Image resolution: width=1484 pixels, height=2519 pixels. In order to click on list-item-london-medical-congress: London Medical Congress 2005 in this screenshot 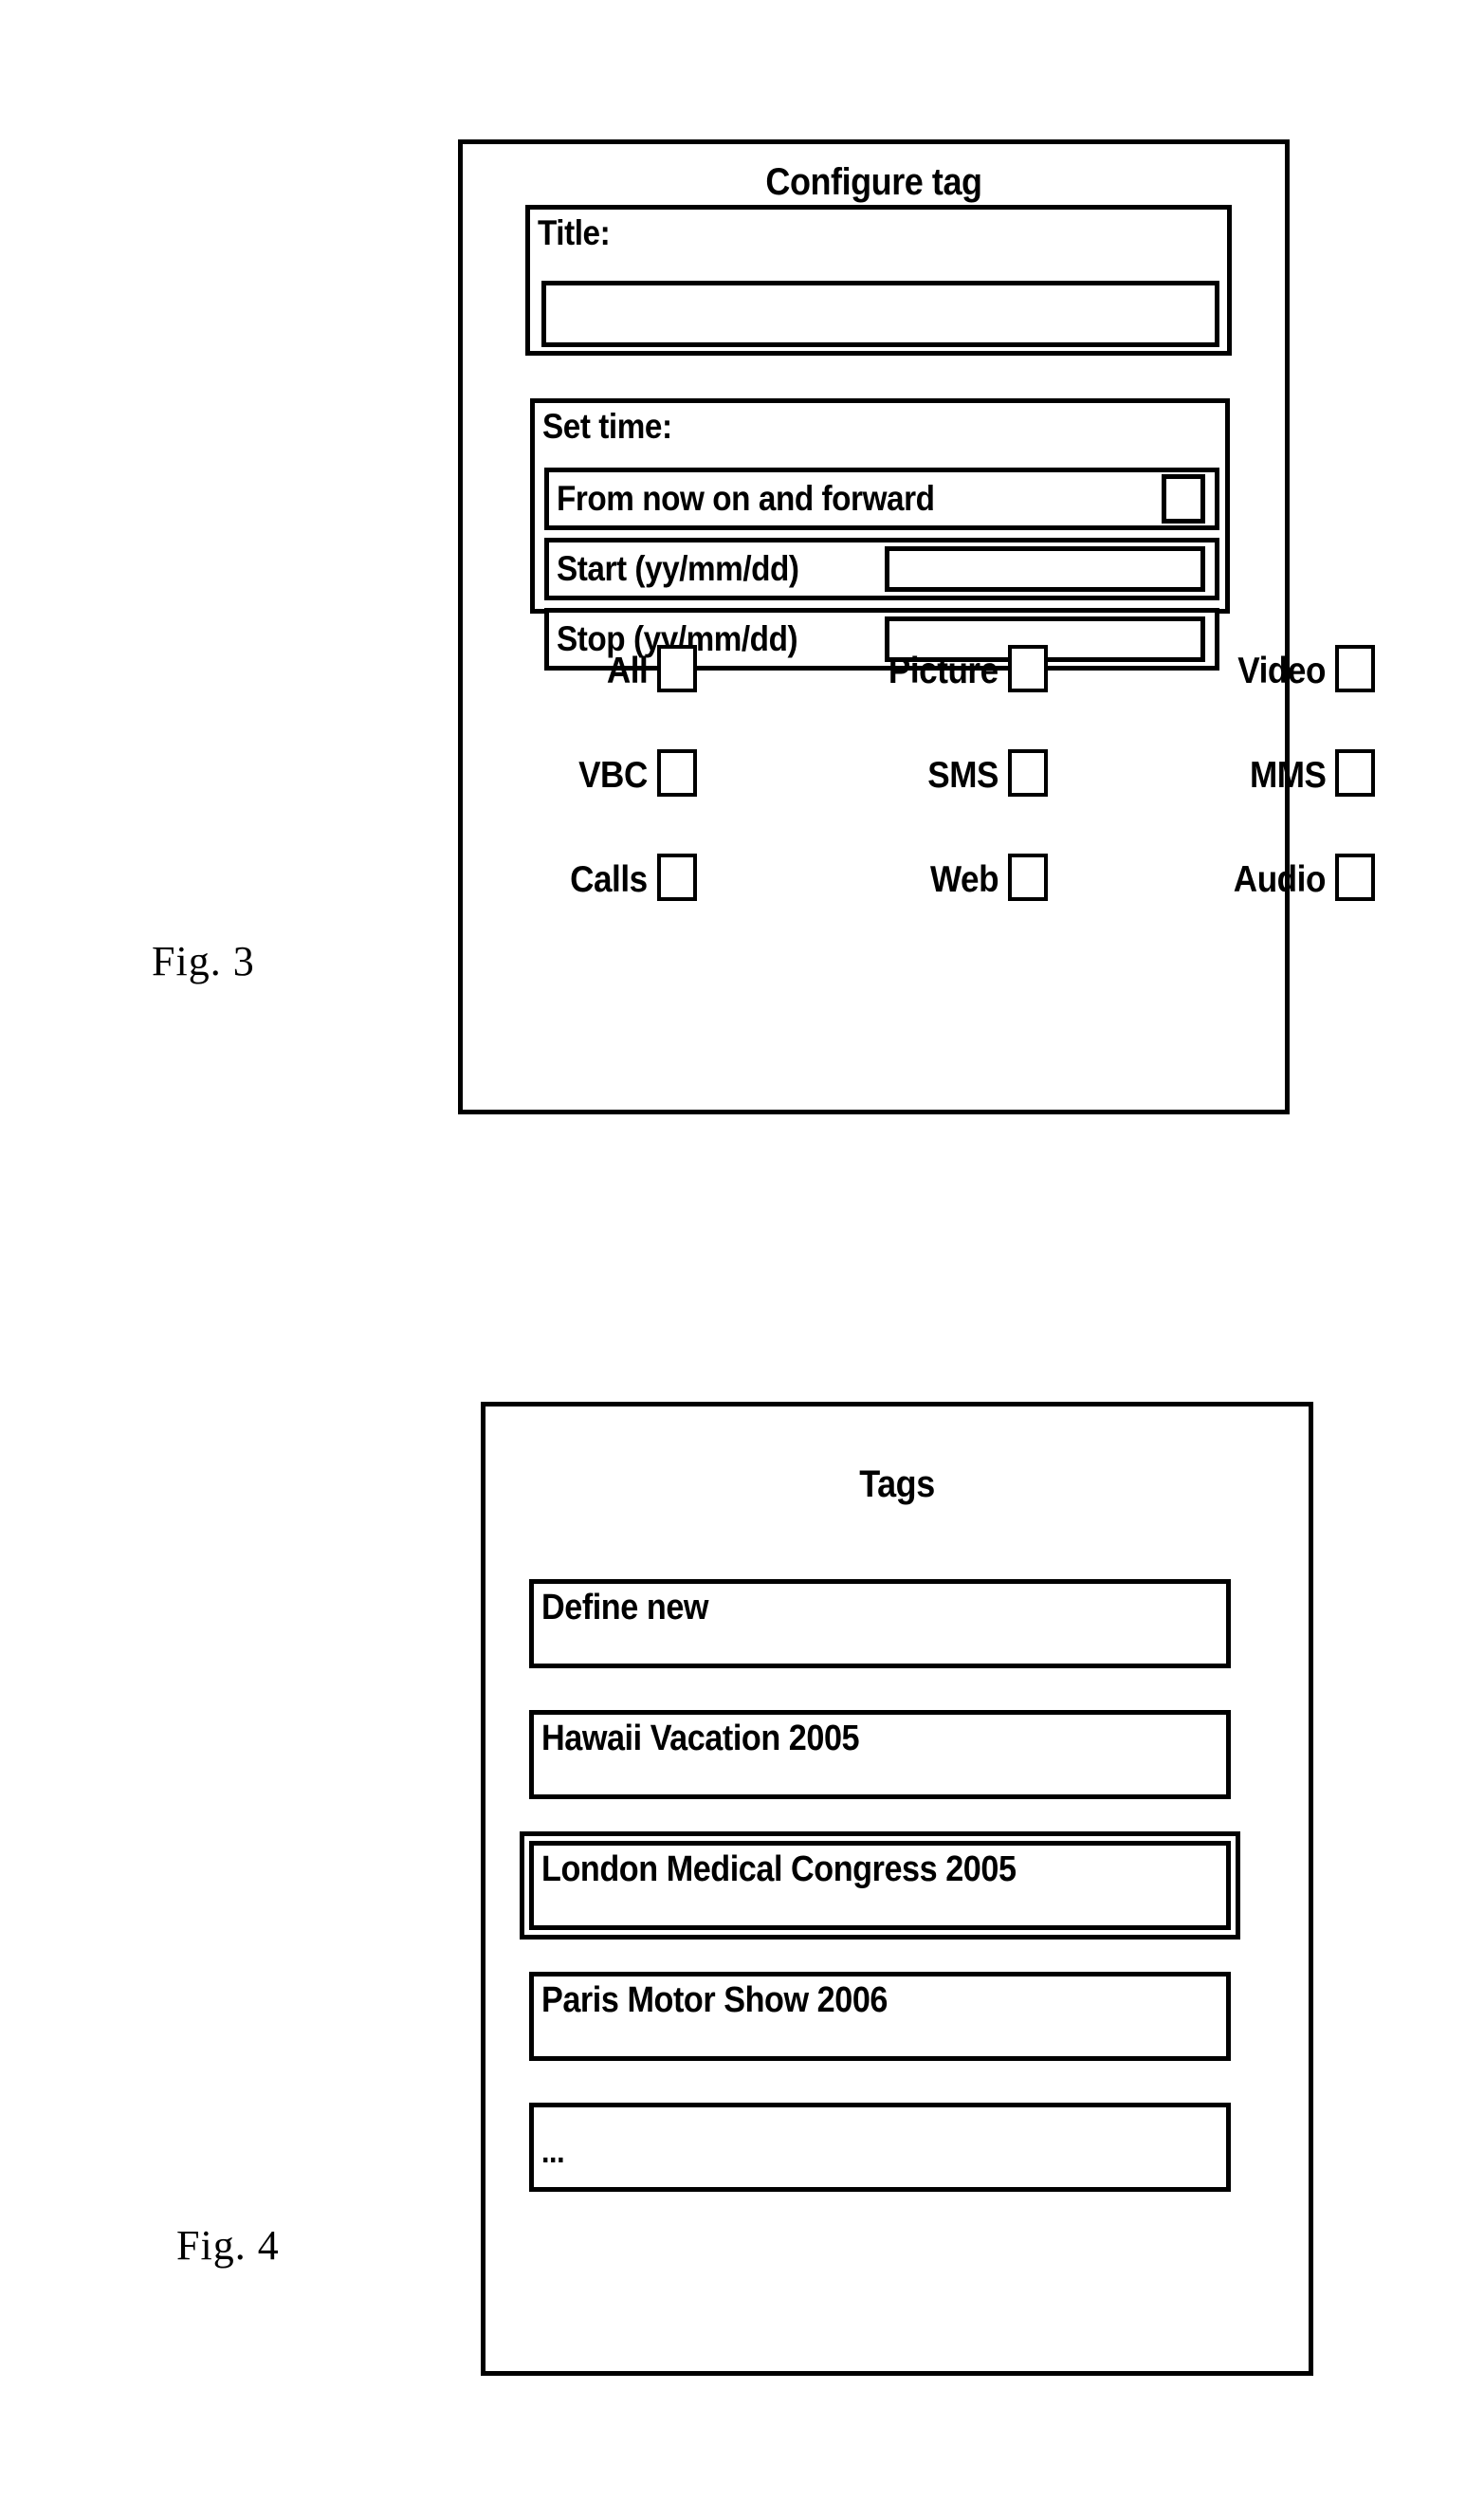, I will do `click(880, 1885)`.